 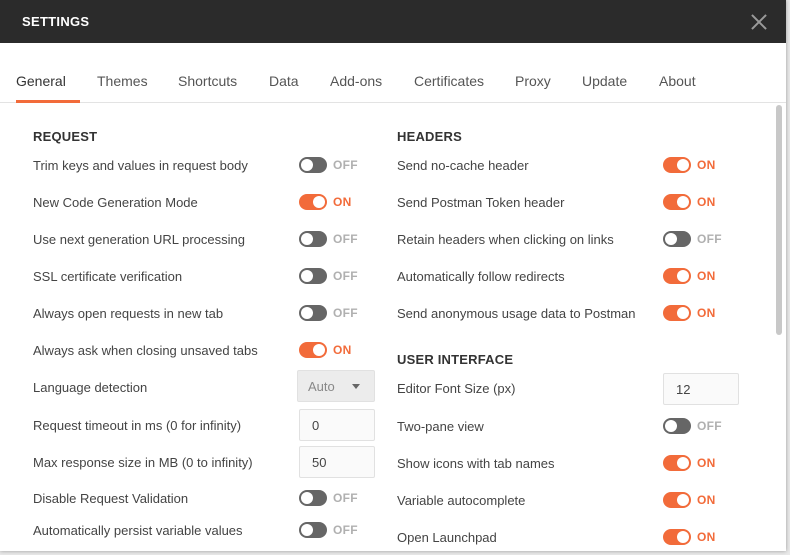 I want to click on editor-font-size-input, so click(x=701, y=389).